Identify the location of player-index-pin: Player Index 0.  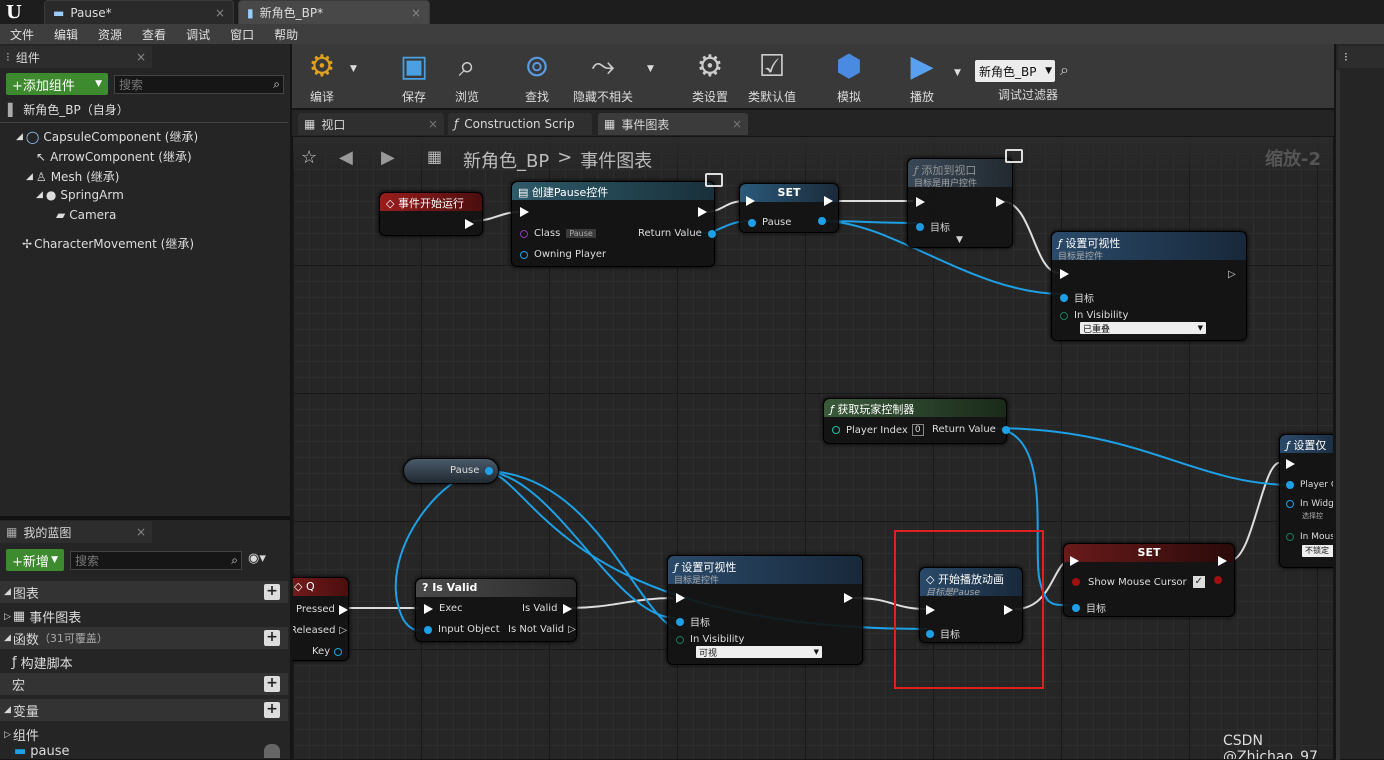
(878, 430).